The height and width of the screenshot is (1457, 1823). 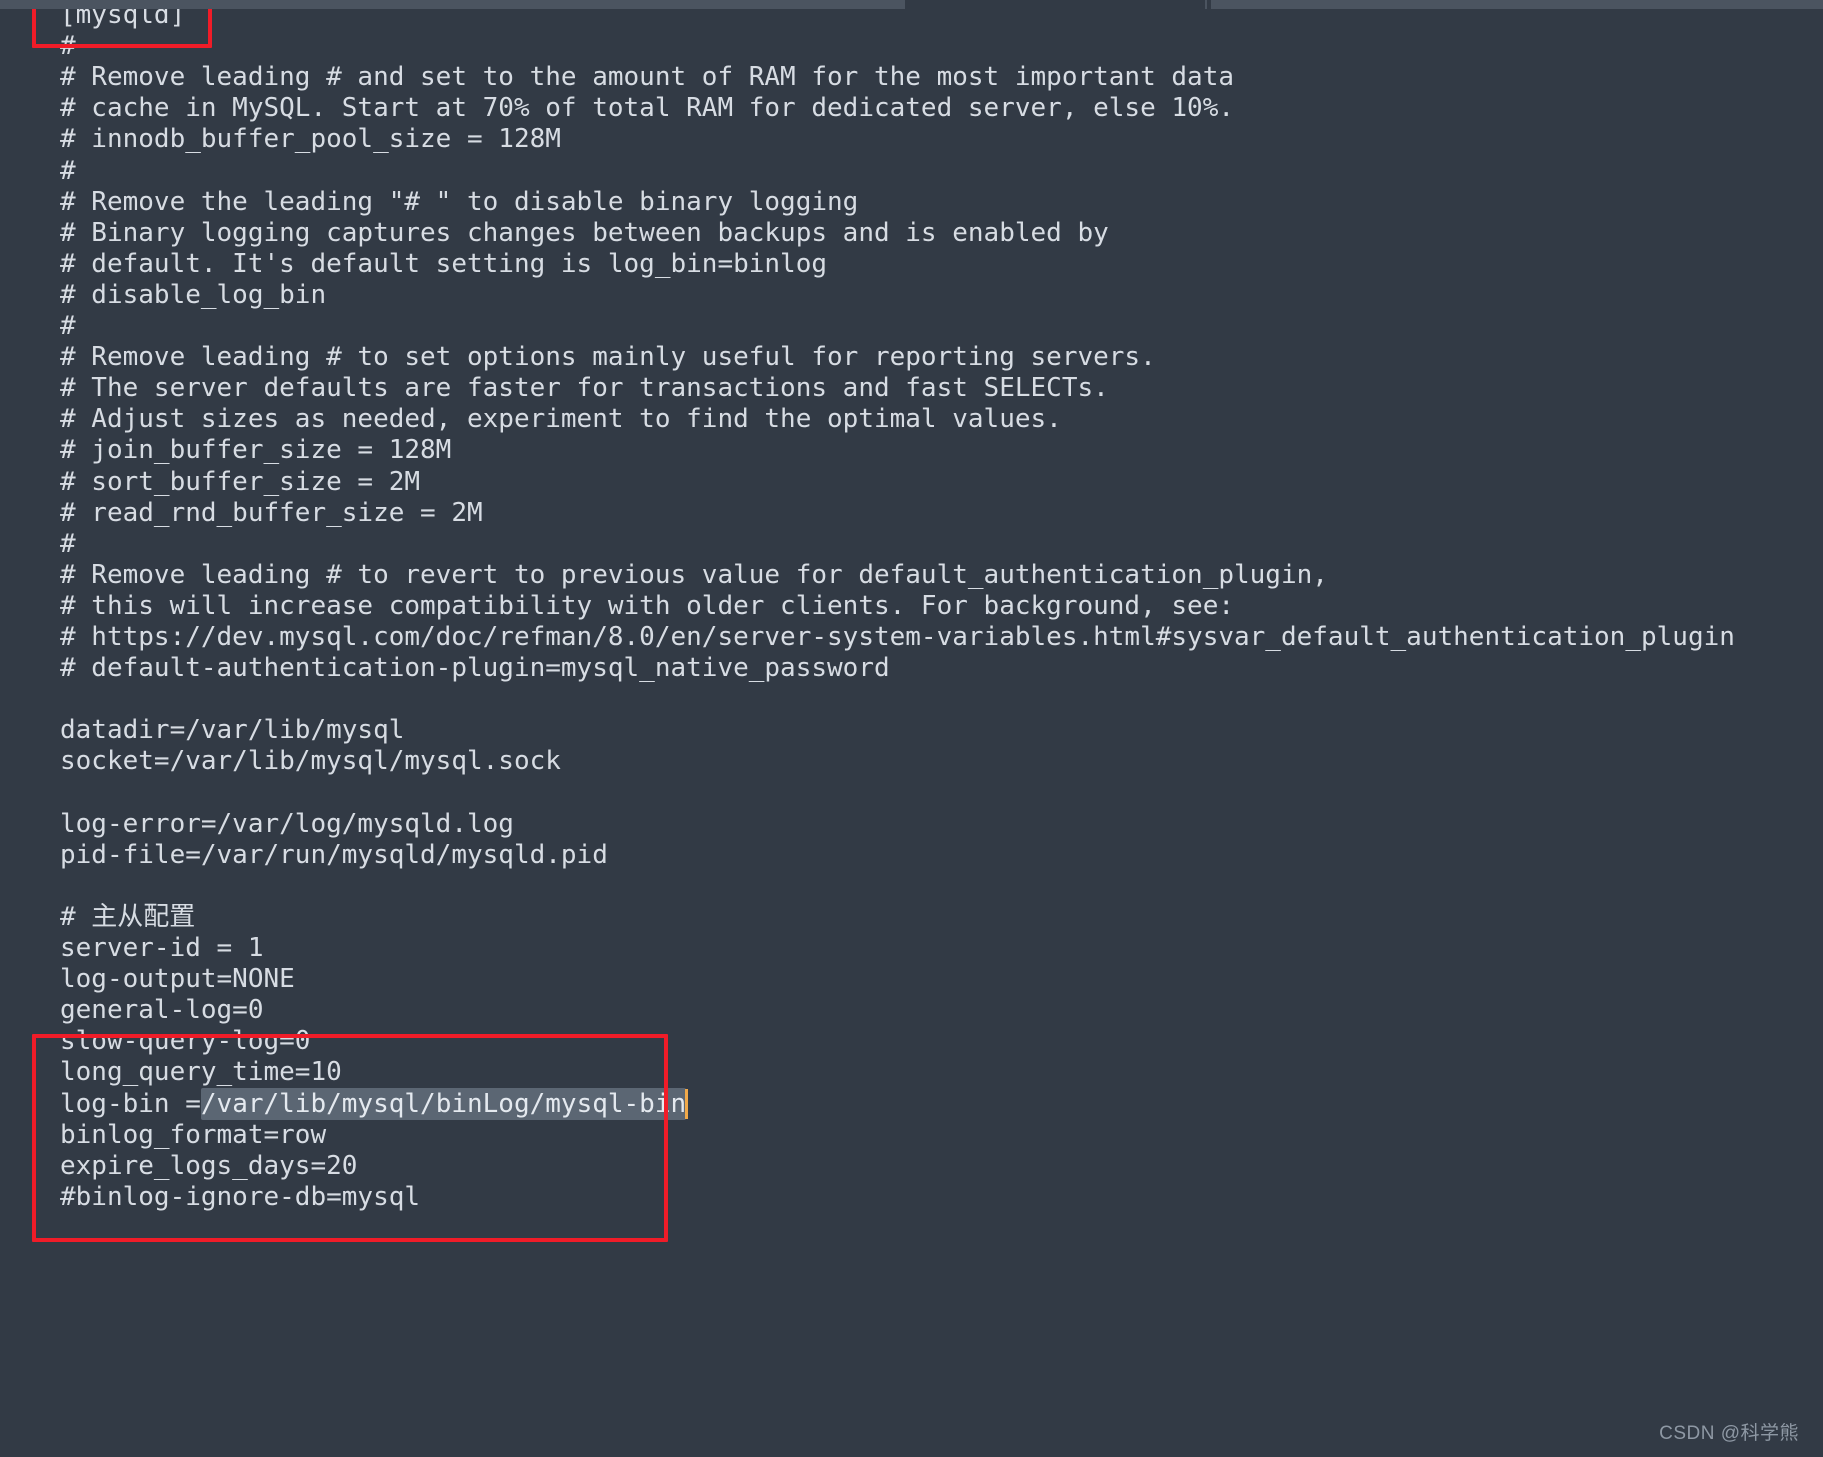 What do you see at coordinates (911, 513) in the screenshot?
I see `code-line: 20# read_rnd_buffer_size = 2M` at bounding box center [911, 513].